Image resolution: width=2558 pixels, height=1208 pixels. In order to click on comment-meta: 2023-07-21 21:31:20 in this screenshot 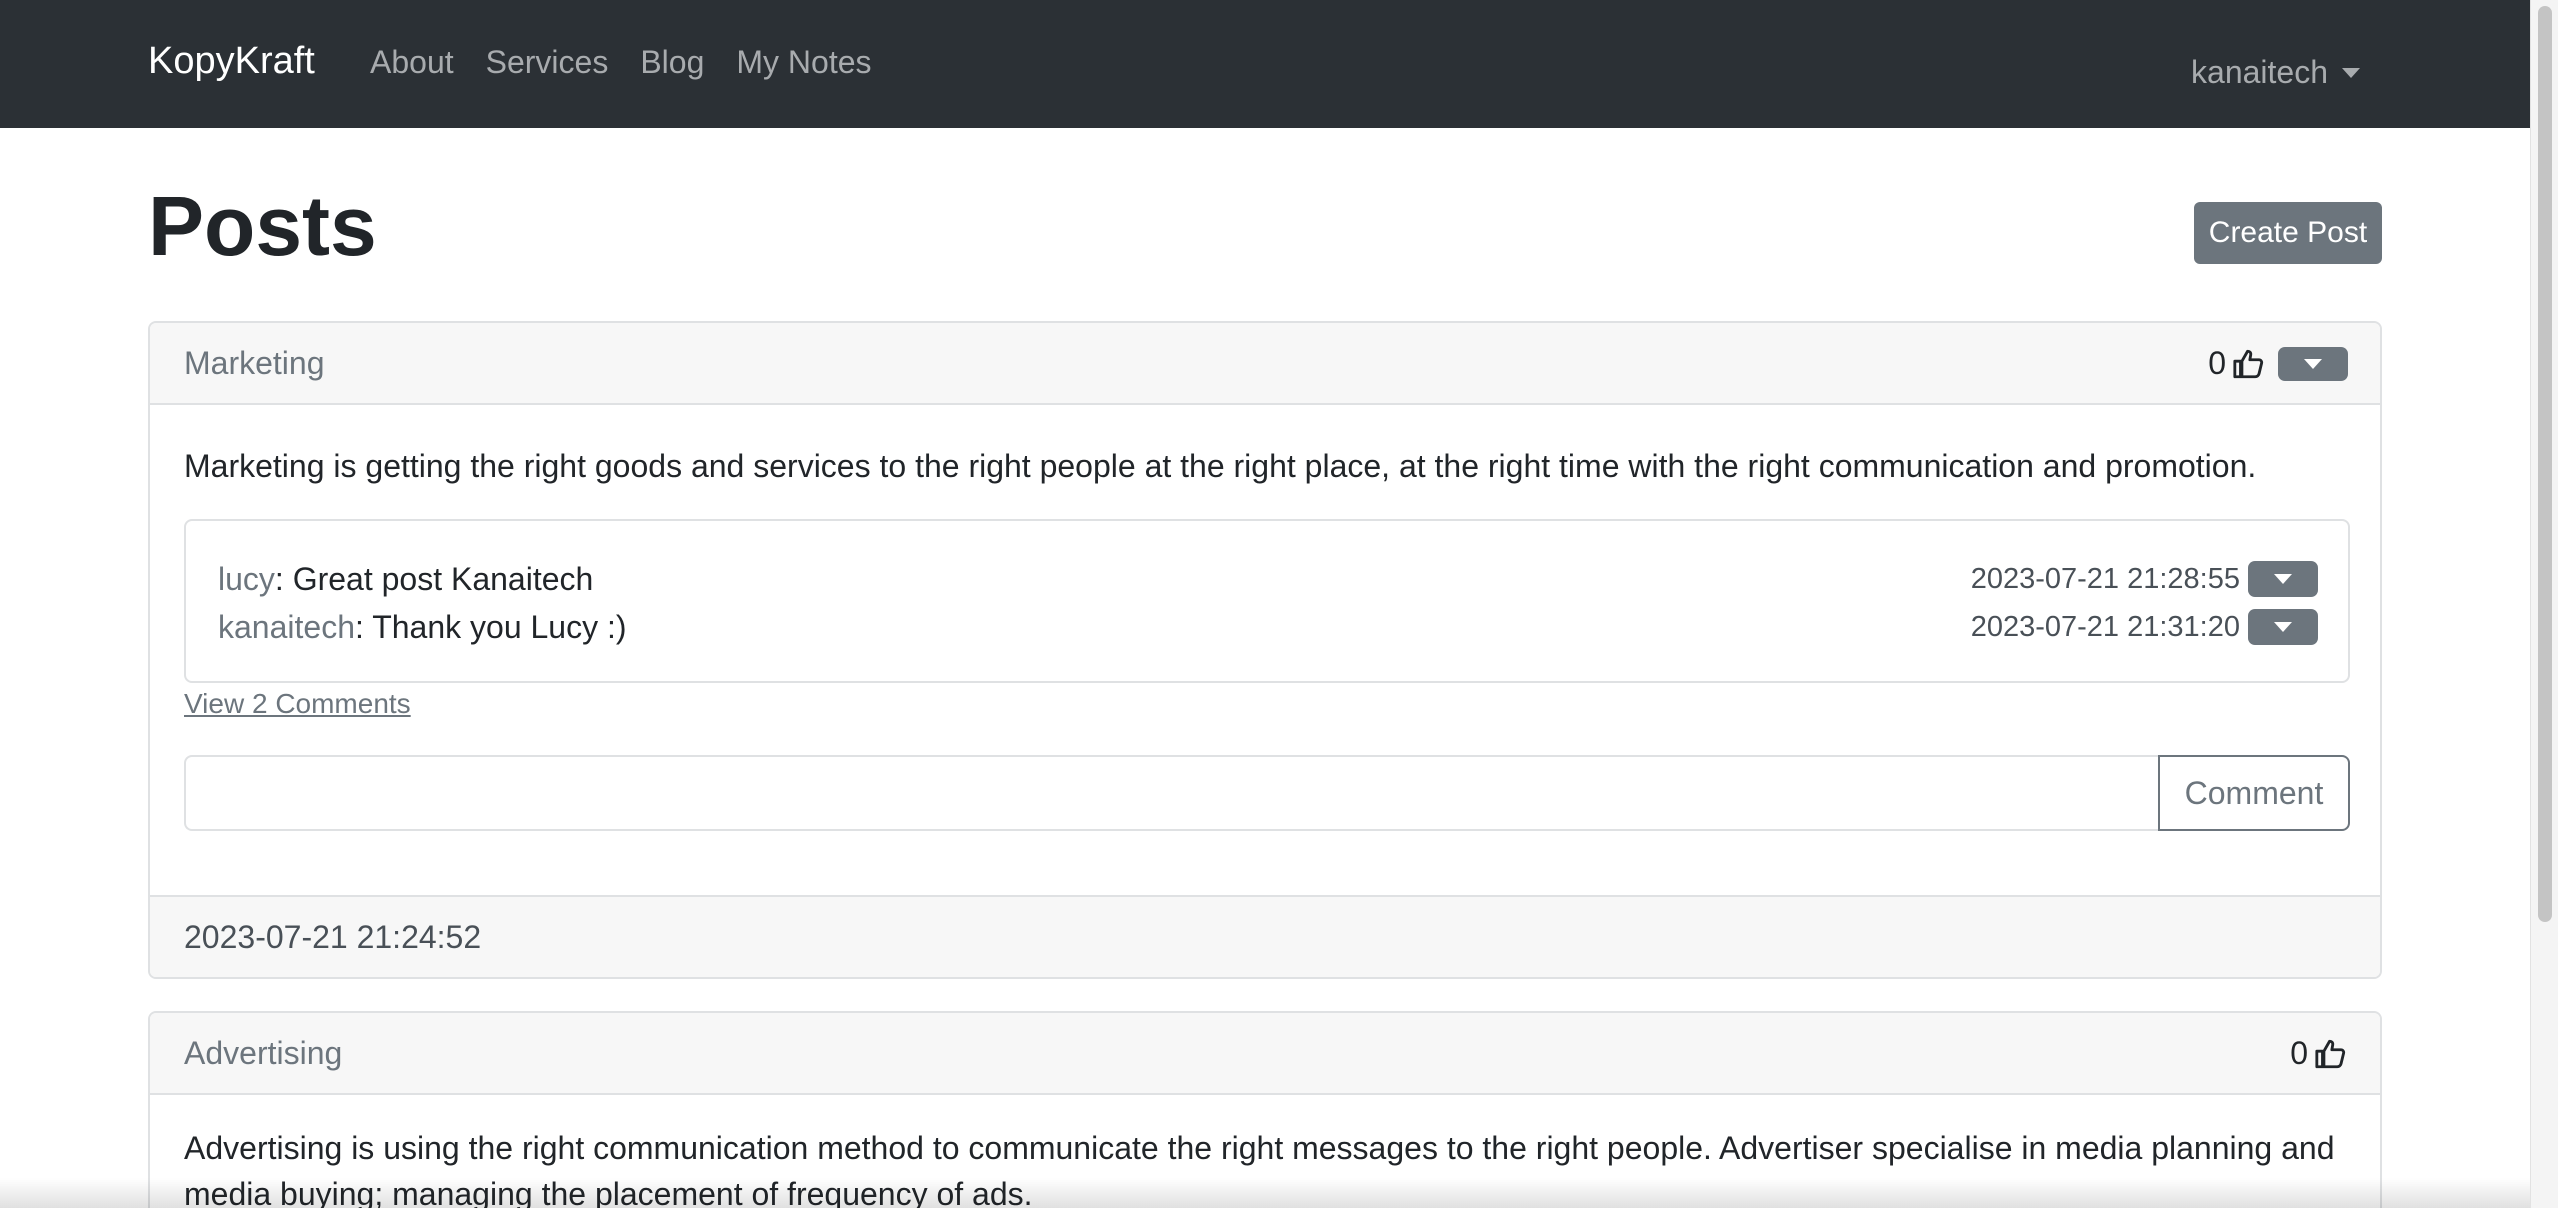, I will do `click(2144, 627)`.